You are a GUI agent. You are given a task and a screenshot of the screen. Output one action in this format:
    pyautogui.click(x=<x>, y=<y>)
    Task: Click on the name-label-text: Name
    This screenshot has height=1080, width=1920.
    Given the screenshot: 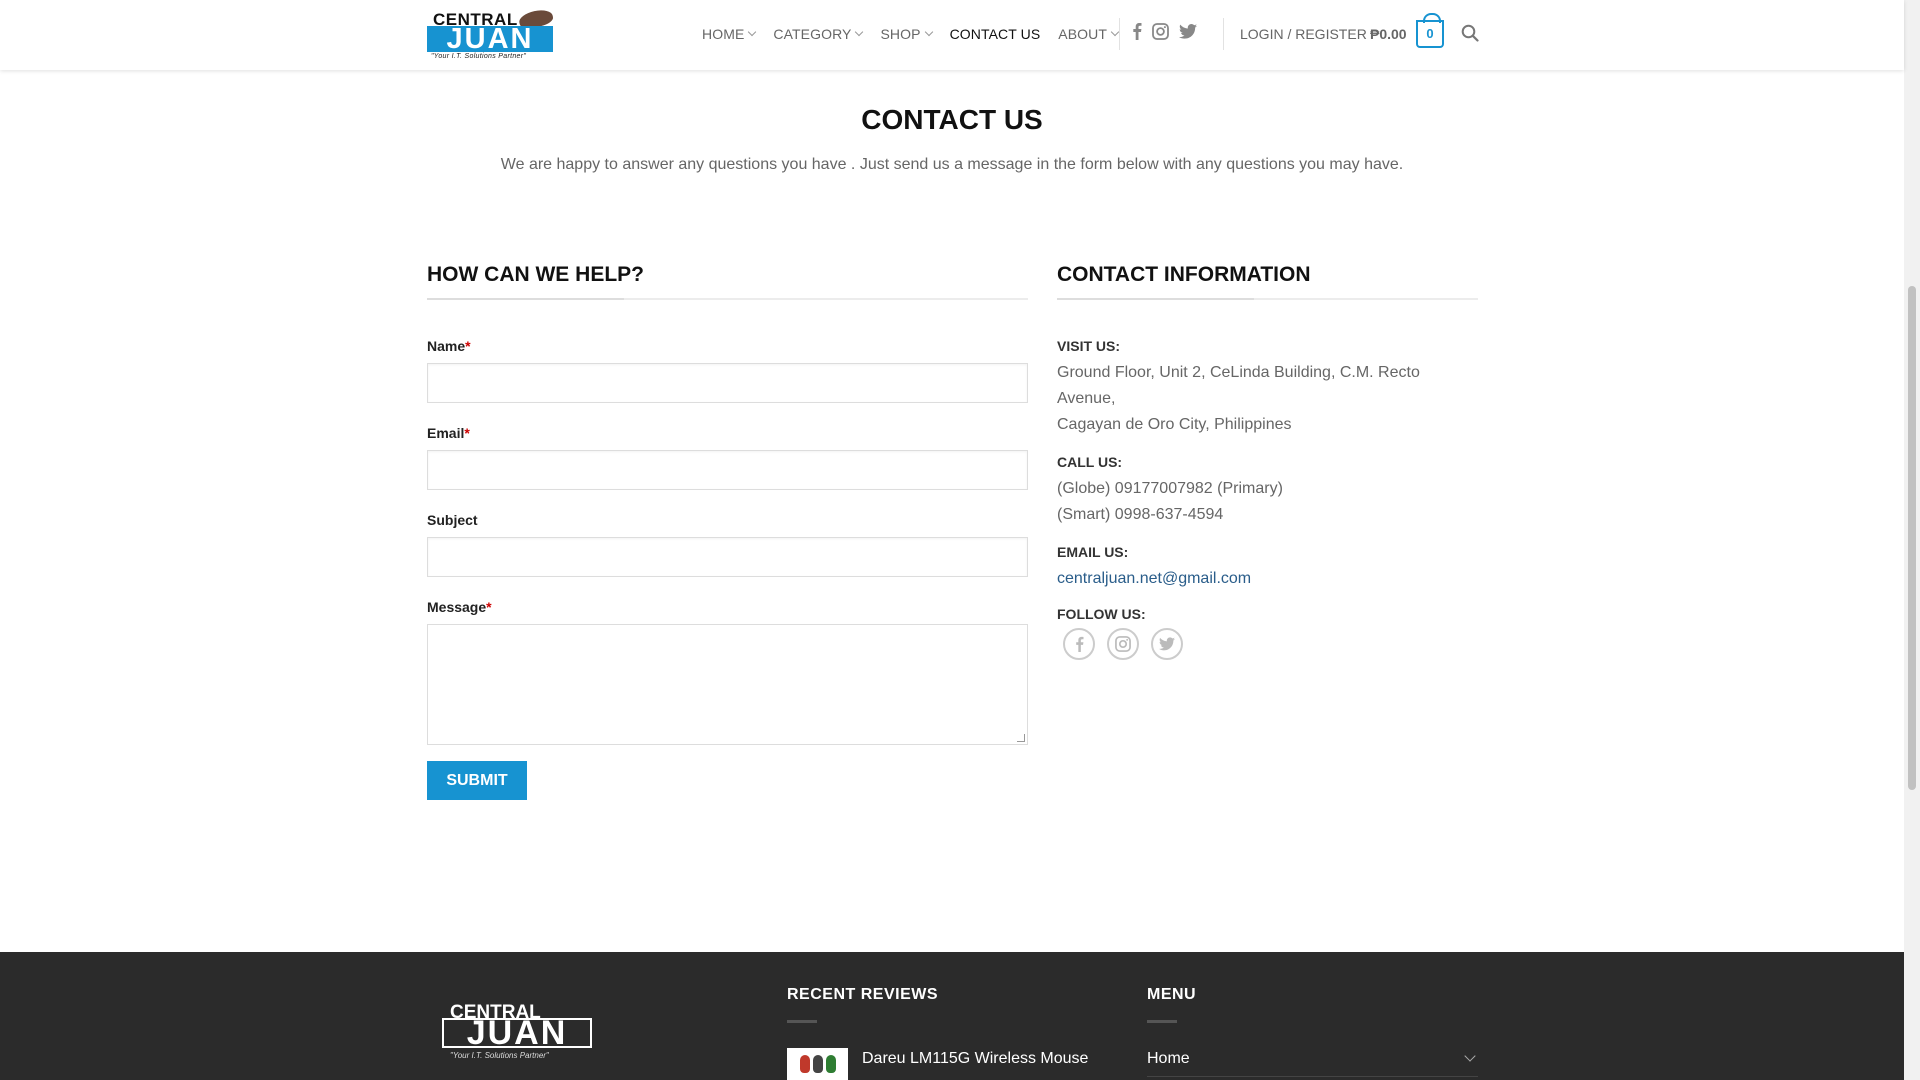 What is the action you would take?
    pyautogui.click(x=446, y=346)
    